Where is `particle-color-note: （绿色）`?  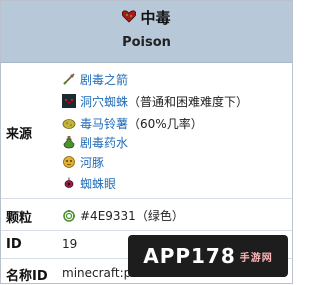 particle-color-note: （绿色） is located at coordinates (159, 216).